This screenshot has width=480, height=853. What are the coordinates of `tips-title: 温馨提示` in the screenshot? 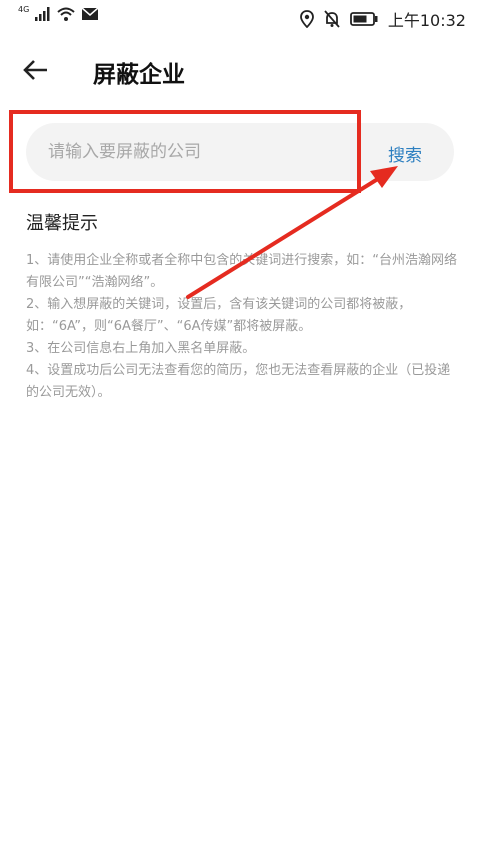 It's located at (62, 223).